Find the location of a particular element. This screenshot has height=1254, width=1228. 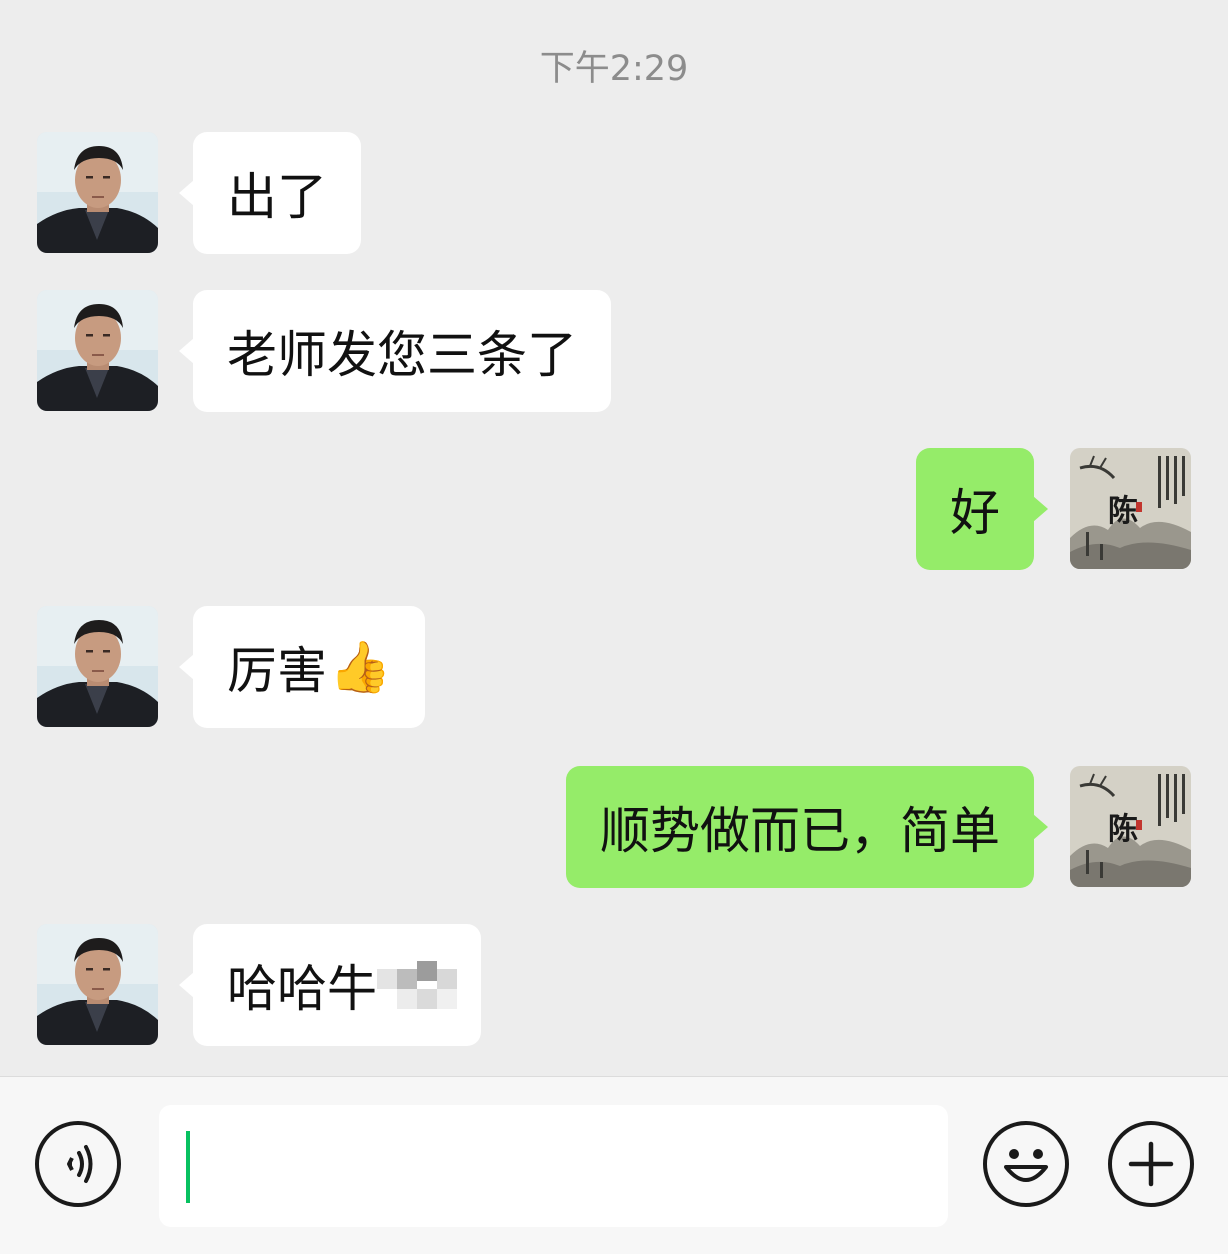

emoji-icon is located at coordinates (1026, 1165).